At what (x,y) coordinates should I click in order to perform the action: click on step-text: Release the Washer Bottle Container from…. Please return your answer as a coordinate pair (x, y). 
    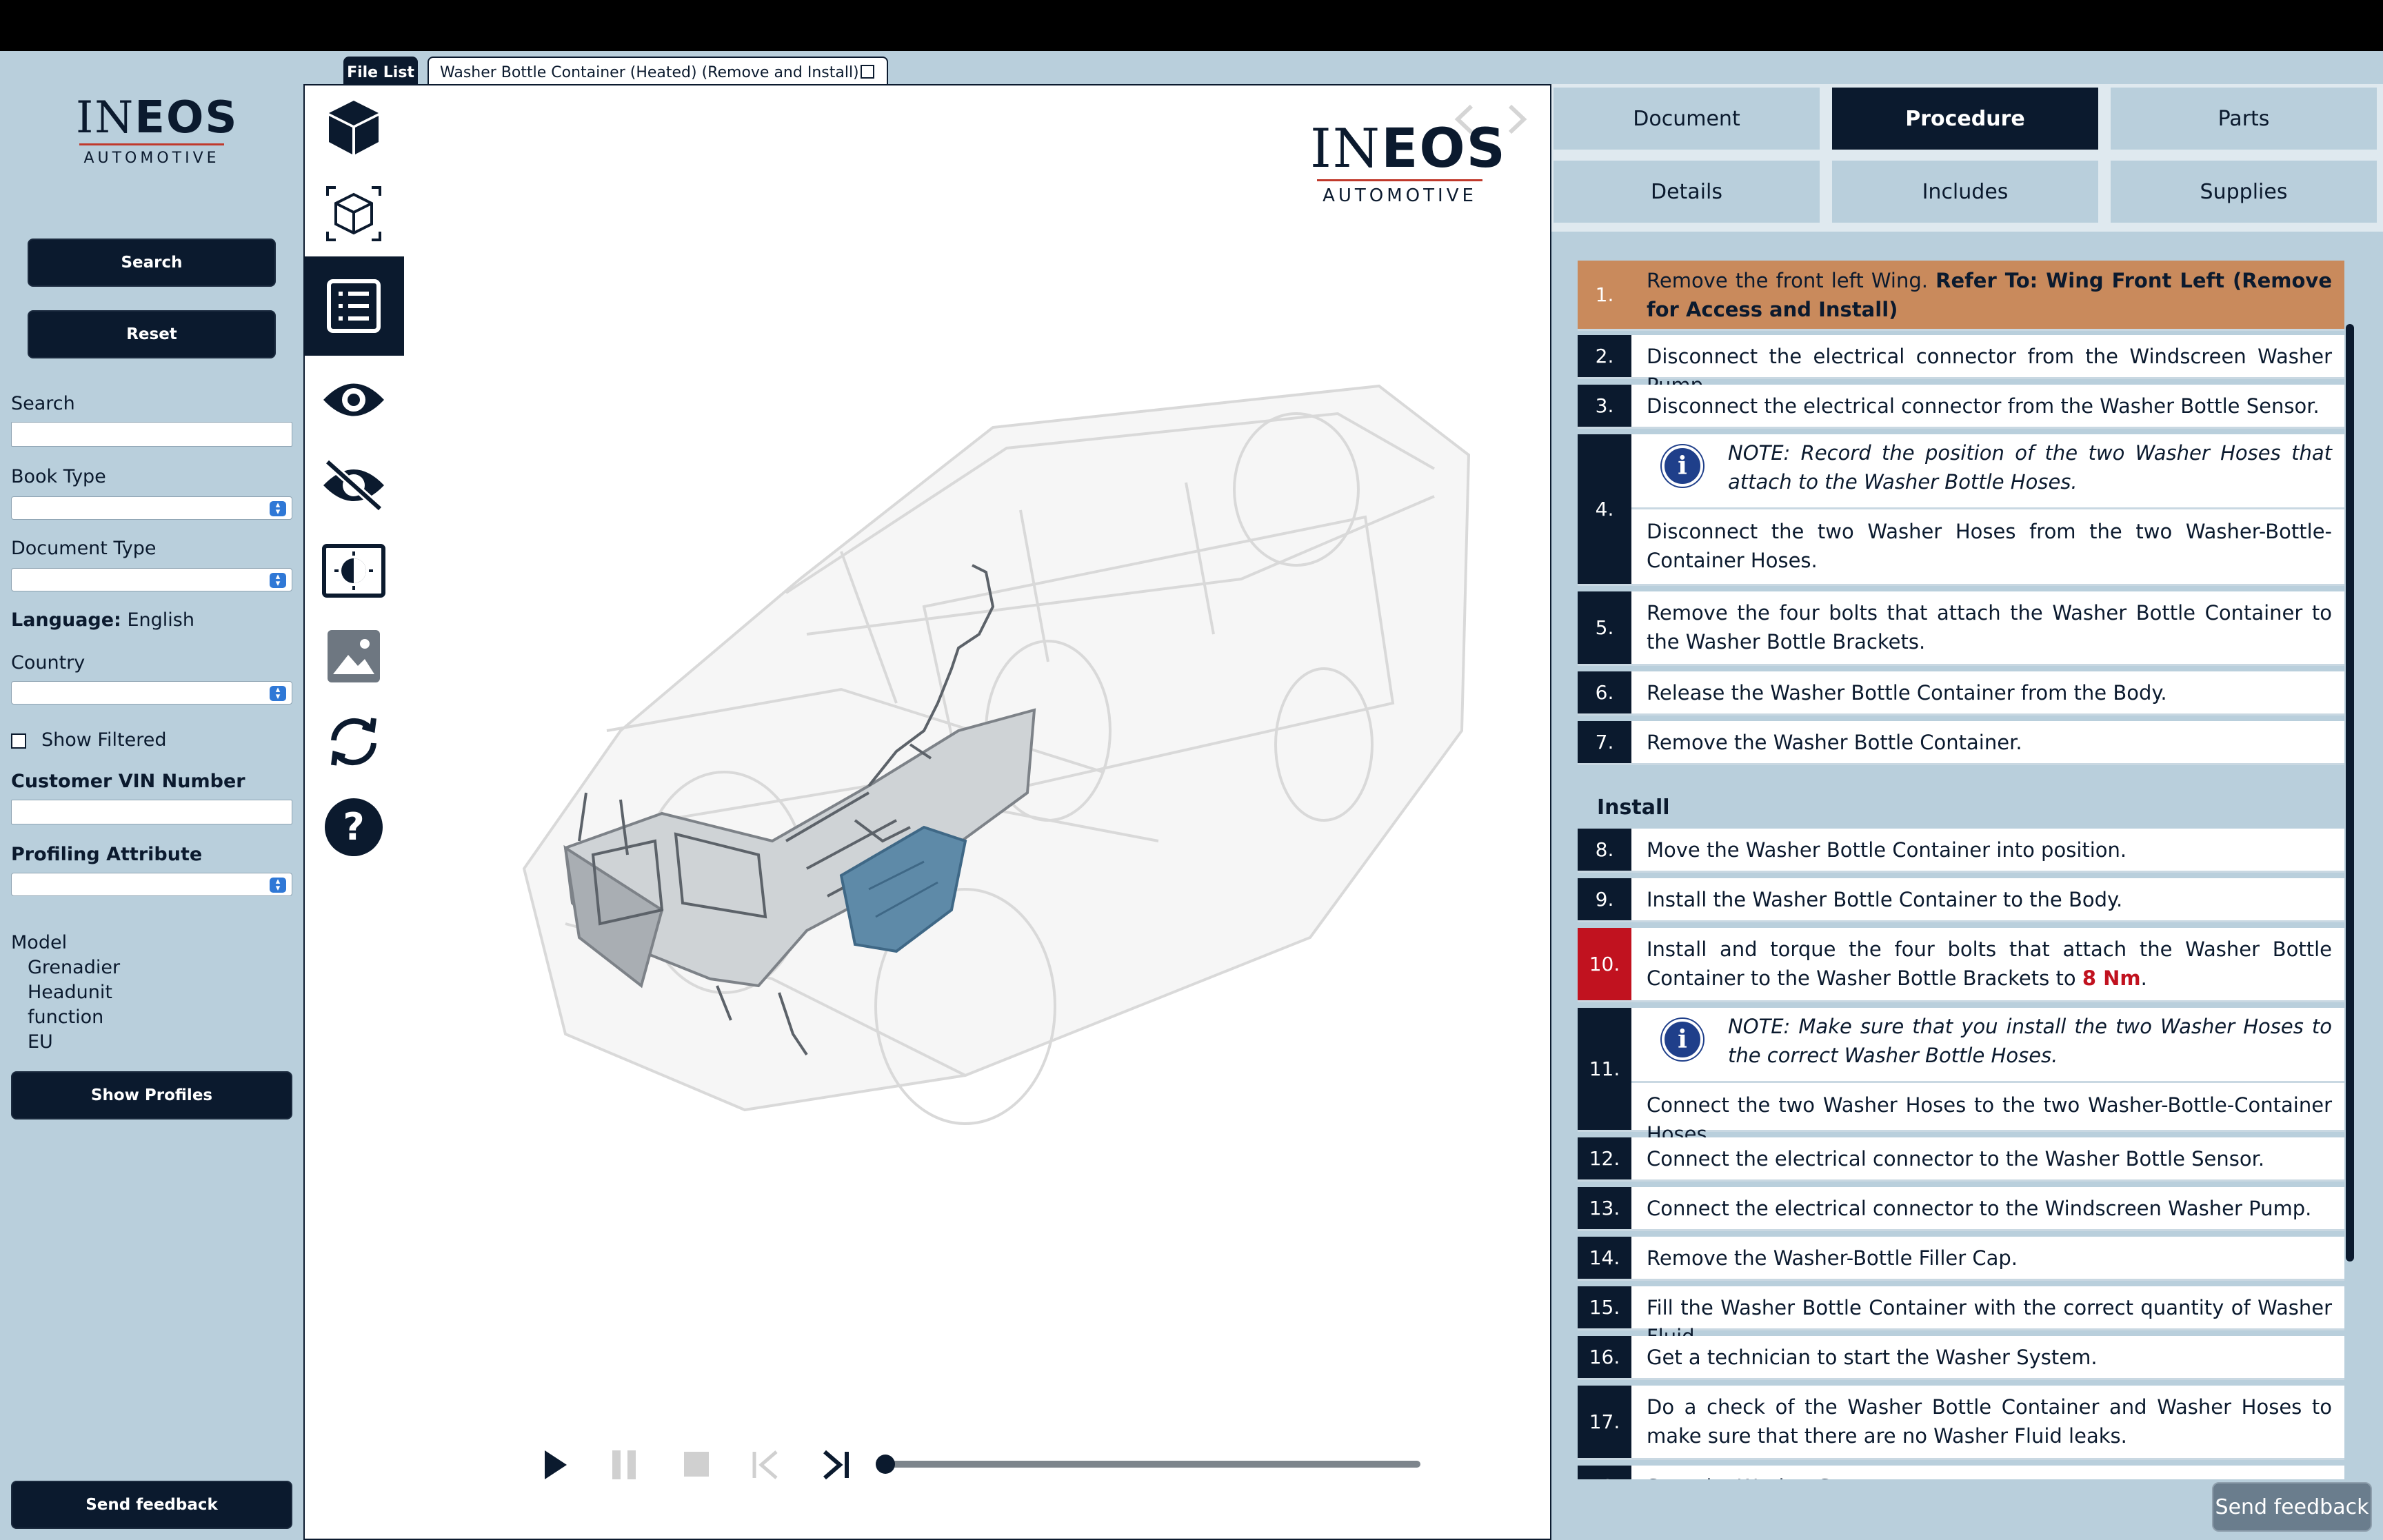
    Looking at the image, I should click on (1907, 693).